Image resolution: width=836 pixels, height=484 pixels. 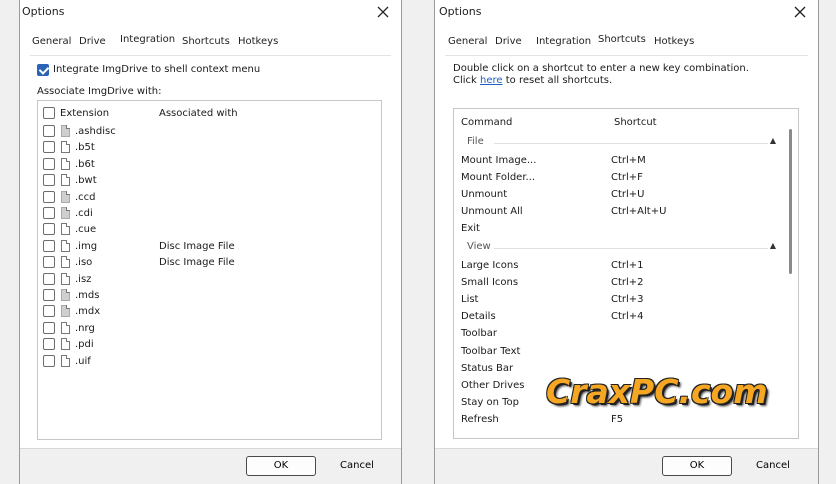 I want to click on extension-name: .bwt, so click(x=86, y=181).